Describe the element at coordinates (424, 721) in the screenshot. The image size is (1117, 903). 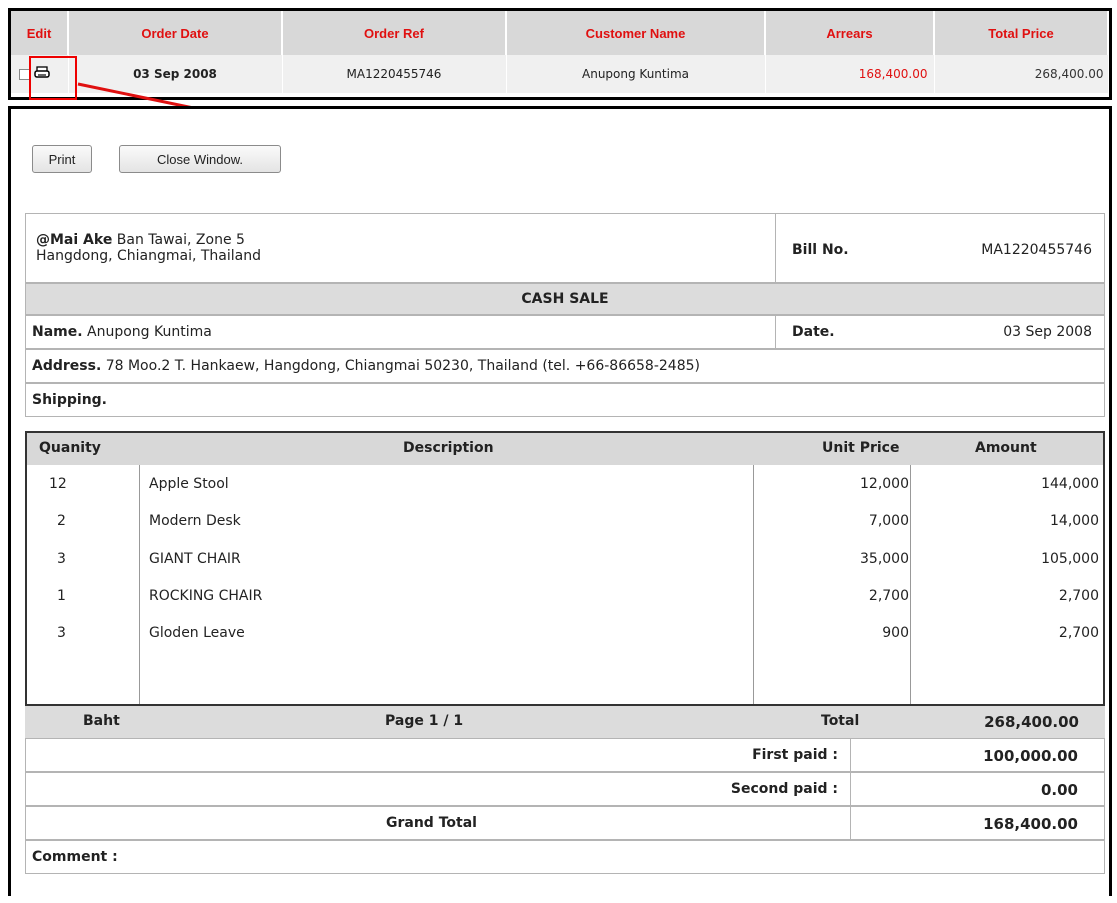
I see `page-indicator: Page 1 / 1` at that location.